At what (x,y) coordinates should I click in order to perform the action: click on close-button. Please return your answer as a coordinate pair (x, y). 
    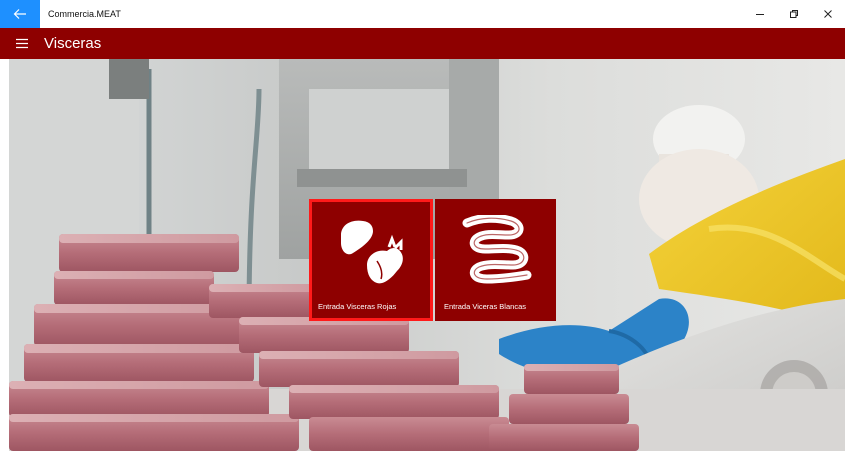
    Looking at the image, I should click on (828, 14).